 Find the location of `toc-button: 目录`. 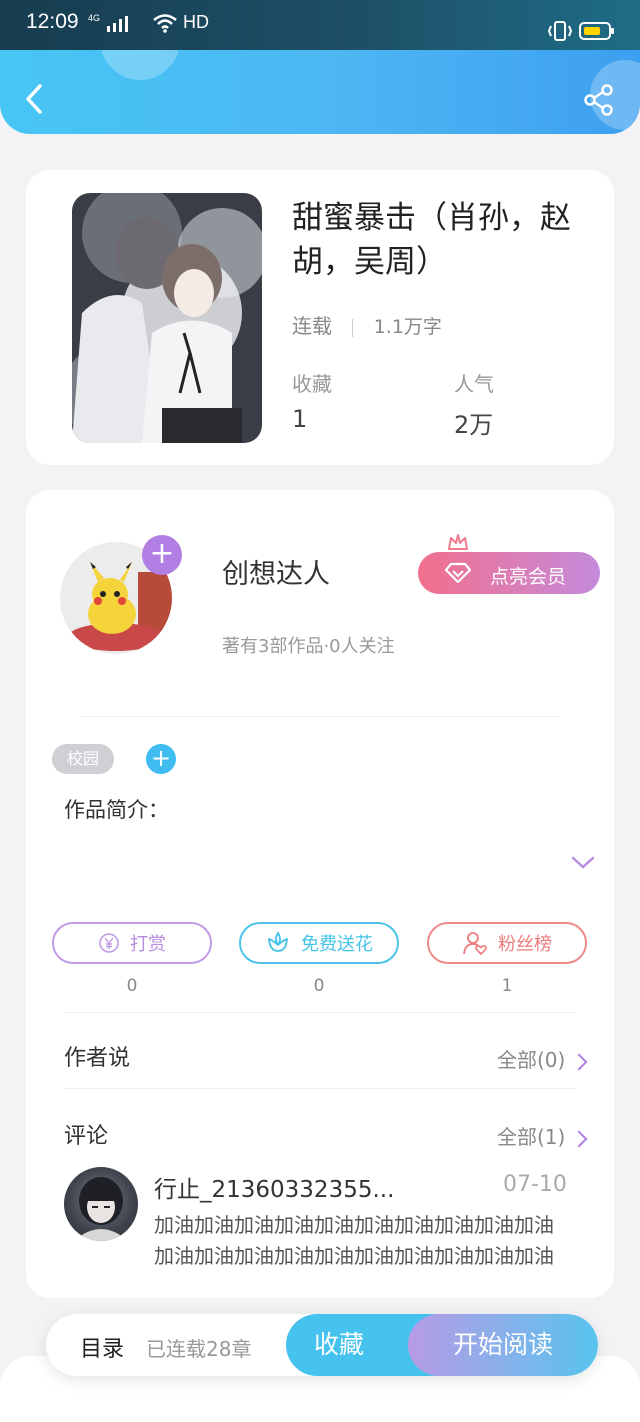

toc-button: 目录 is located at coordinates (102, 1347).